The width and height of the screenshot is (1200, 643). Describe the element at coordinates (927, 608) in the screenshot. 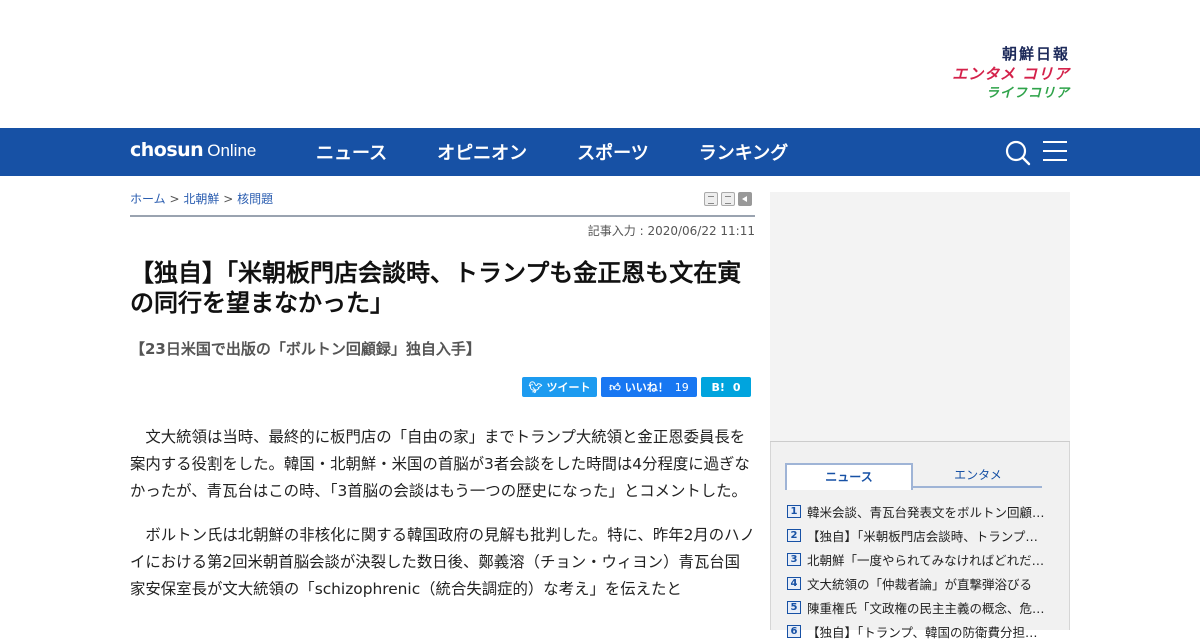

I see `rank-title: 陳重権氏「文政権の民主主義の概念、危険水域に」` at that location.